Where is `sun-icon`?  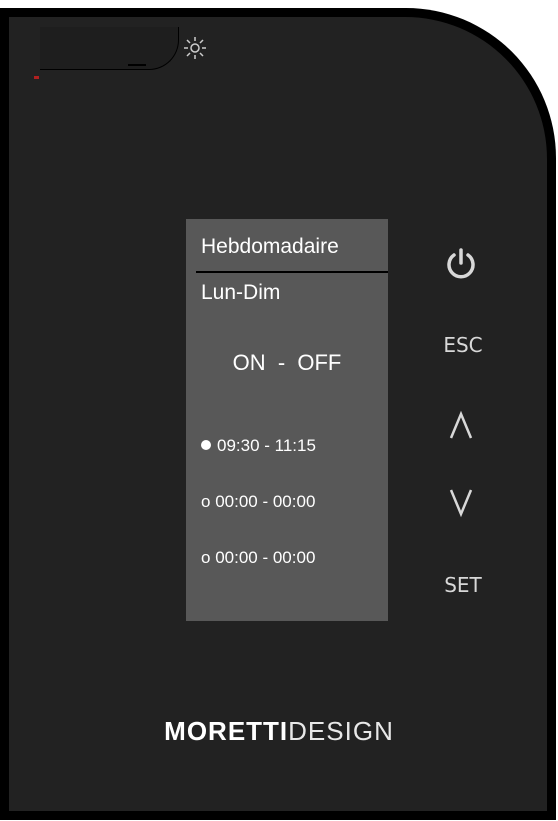
sun-icon is located at coordinates (195, 48).